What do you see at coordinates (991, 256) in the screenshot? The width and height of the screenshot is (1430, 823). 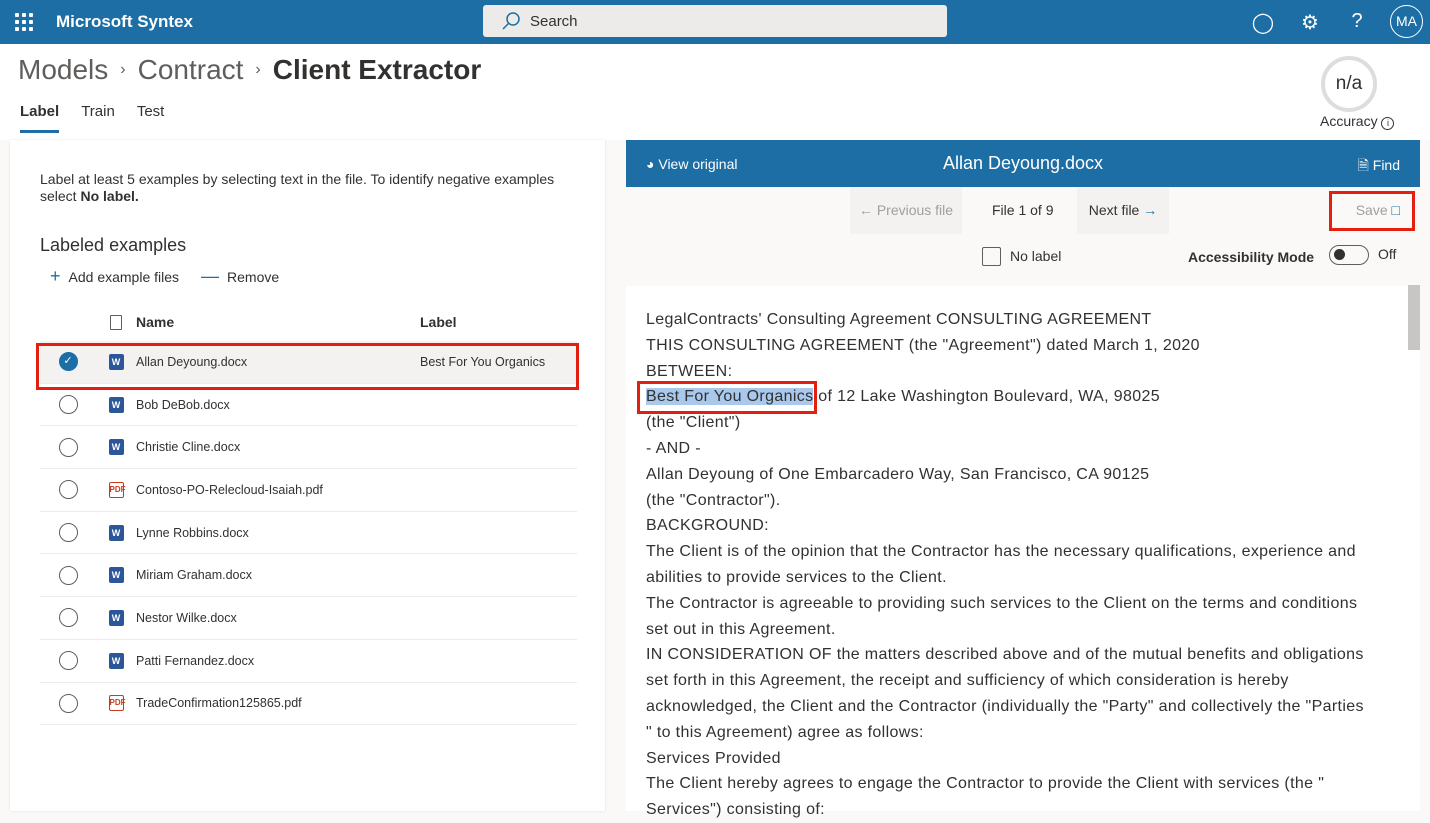 I see `no-label-checkbox` at bounding box center [991, 256].